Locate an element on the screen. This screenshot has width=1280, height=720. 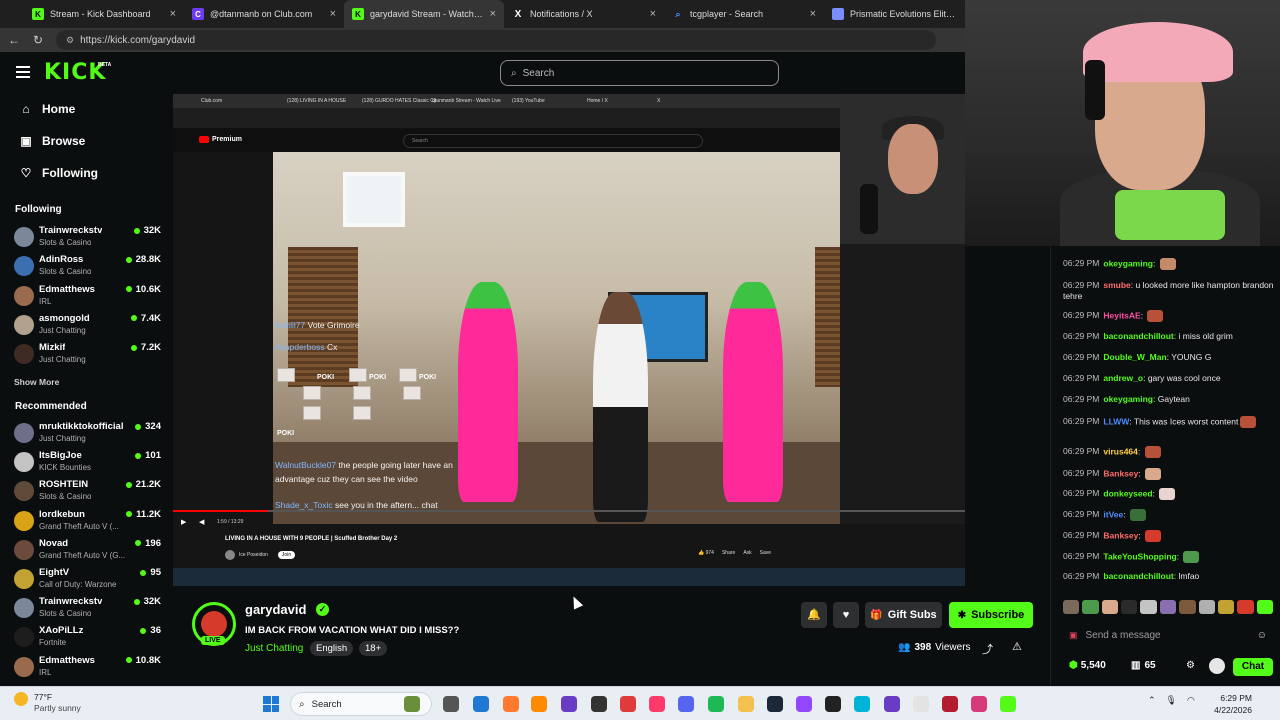
browser-tab-club: C @dtanmanb on Club.com × is located at coordinates (264, 14).